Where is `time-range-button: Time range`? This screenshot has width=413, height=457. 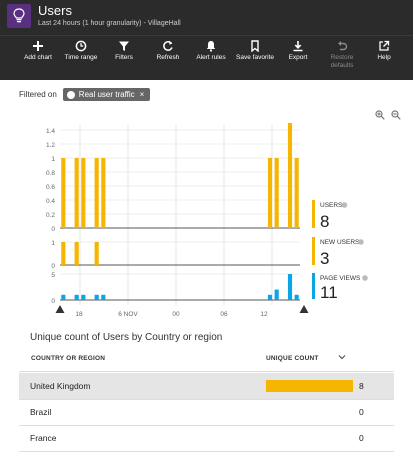
time-range-button: Time range is located at coordinates (81, 51).